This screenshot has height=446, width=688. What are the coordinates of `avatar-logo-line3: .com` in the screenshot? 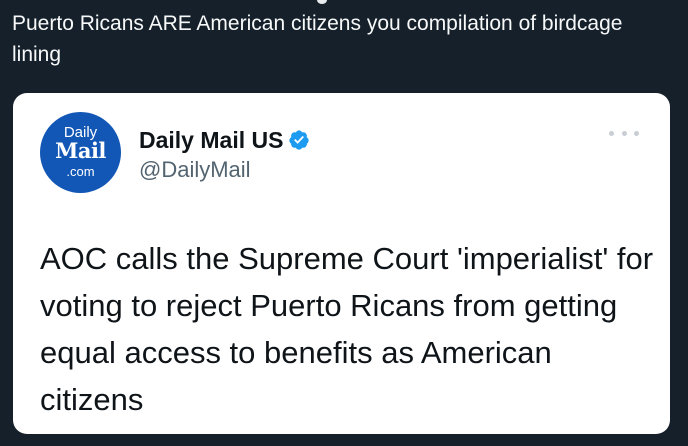 It's located at (80, 171).